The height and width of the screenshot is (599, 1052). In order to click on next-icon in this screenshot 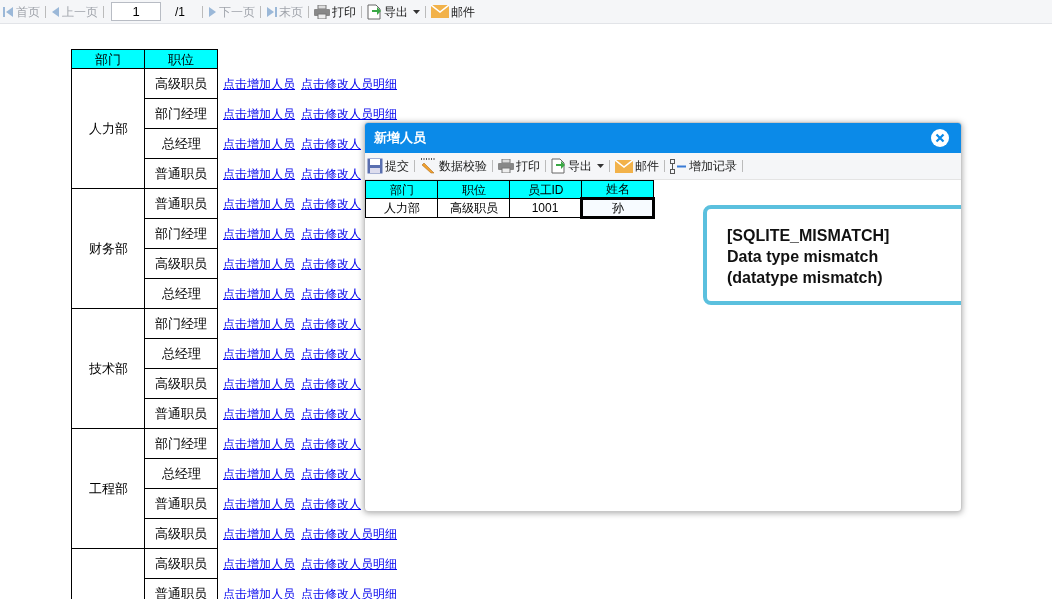, I will do `click(212, 11)`.